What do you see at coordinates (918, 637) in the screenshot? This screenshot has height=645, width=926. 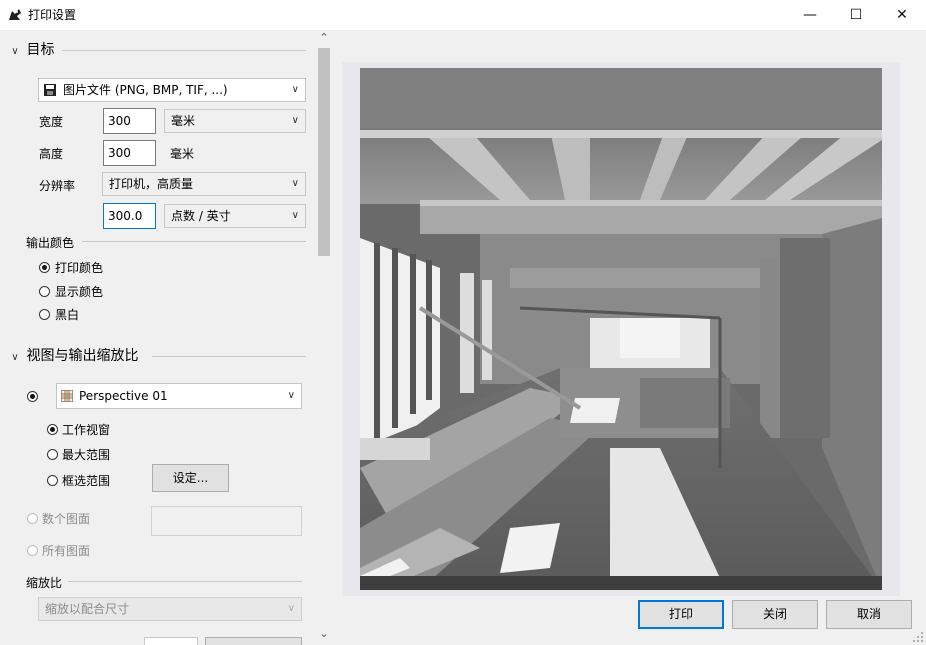 I see `resize-grip-icon` at bounding box center [918, 637].